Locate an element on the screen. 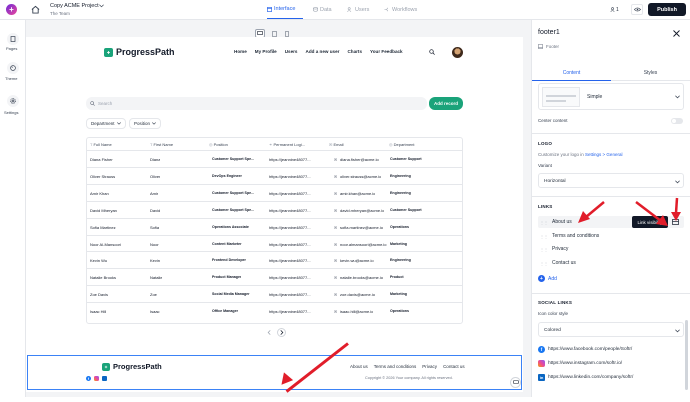  table-cell: Oliver Strauss is located at coordinates (102, 176).